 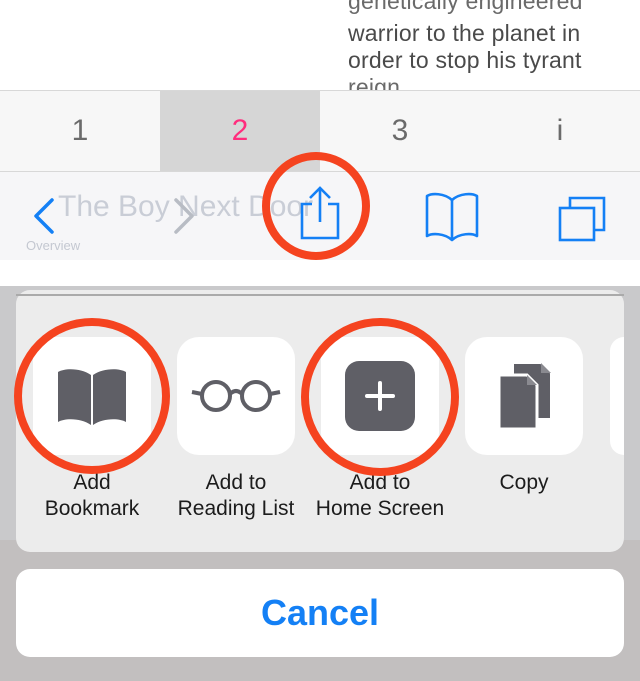 What do you see at coordinates (465, 60) in the screenshot?
I see `article-line: order to stop his tyrant` at bounding box center [465, 60].